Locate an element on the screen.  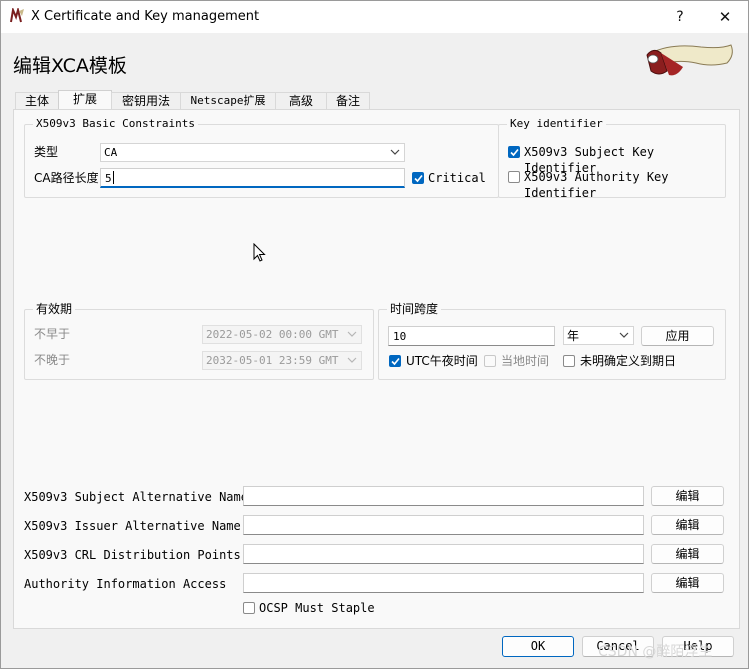
path-length-value: 5 is located at coordinates (108, 178).